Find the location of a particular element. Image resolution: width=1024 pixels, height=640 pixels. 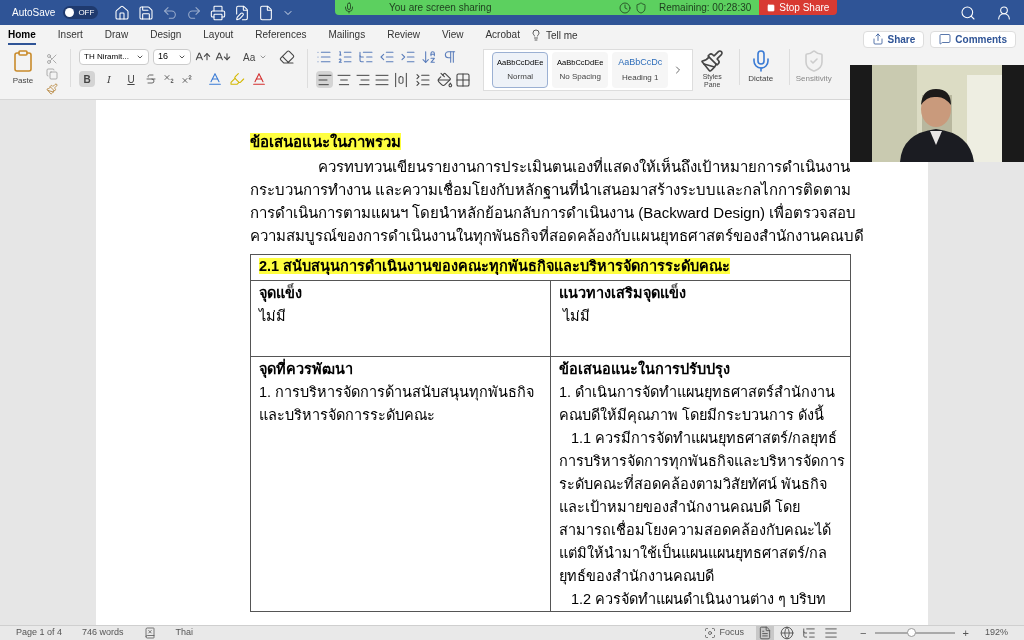

new-document-icon is located at coordinates (266, 12).